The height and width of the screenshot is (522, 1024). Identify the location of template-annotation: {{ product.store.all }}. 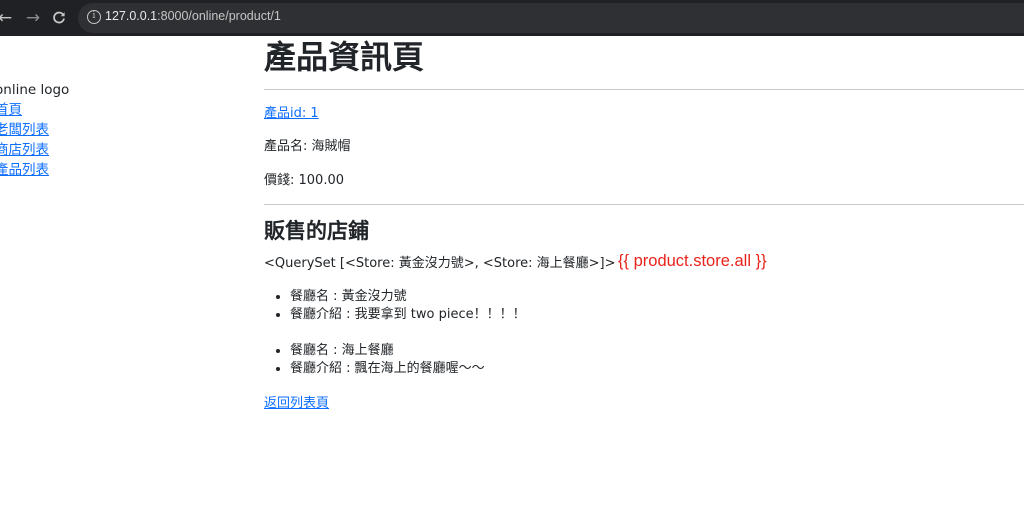
(692, 261).